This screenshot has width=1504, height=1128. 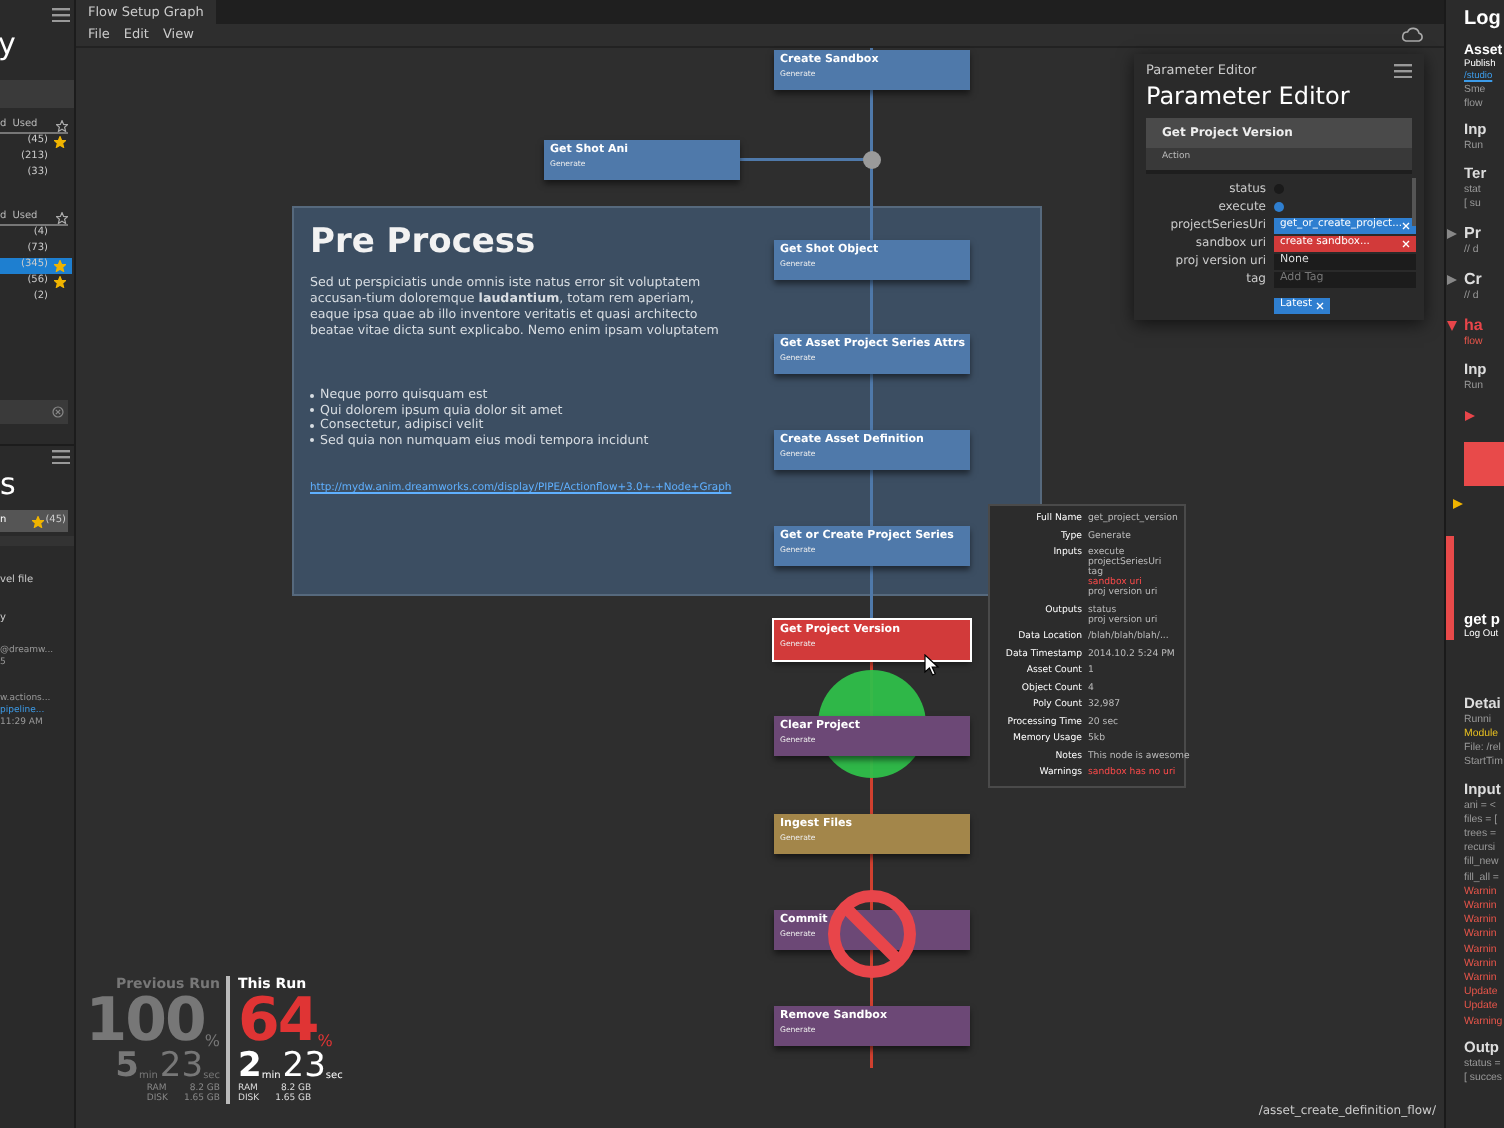 What do you see at coordinates (37, 94) in the screenshot?
I see `table-toolbar` at bounding box center [37, 94].